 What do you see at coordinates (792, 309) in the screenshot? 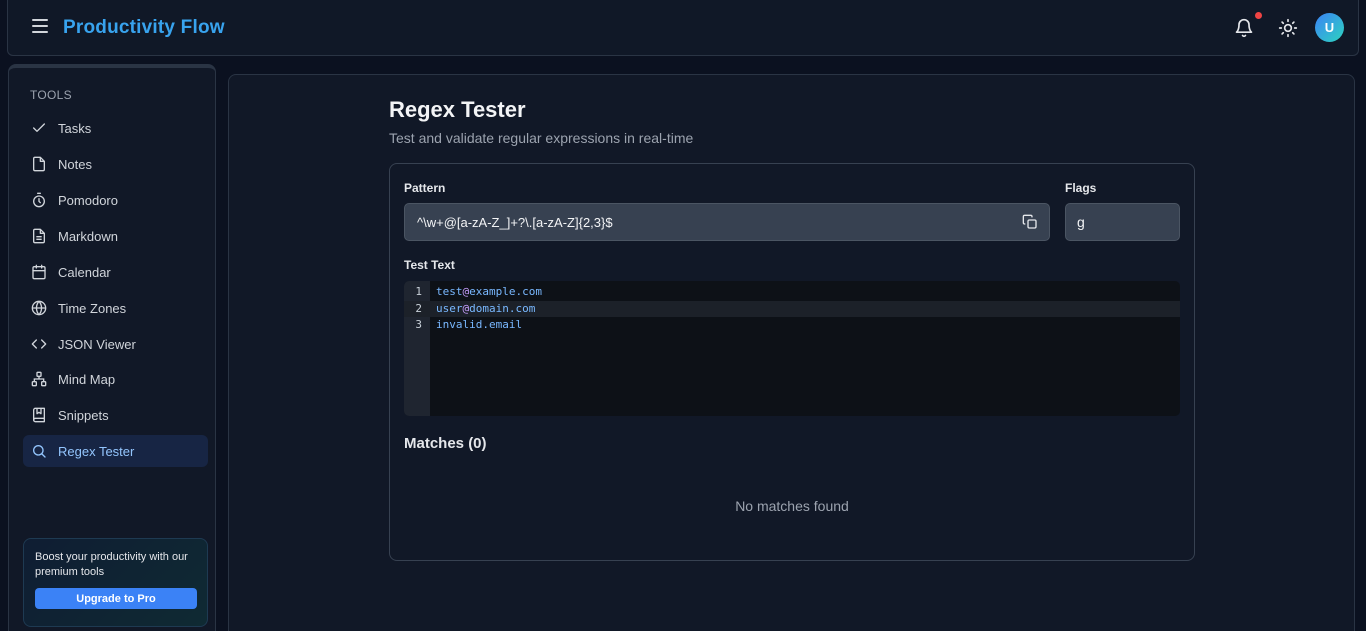
I see `code-line-current: 2 user@domain.com` at bounding box center [792, 309].